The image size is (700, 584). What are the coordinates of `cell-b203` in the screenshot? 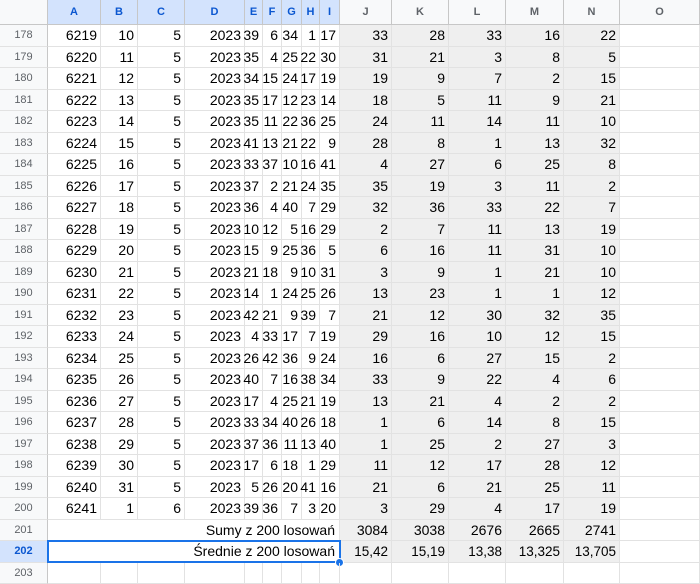 It's located at (119, 573).